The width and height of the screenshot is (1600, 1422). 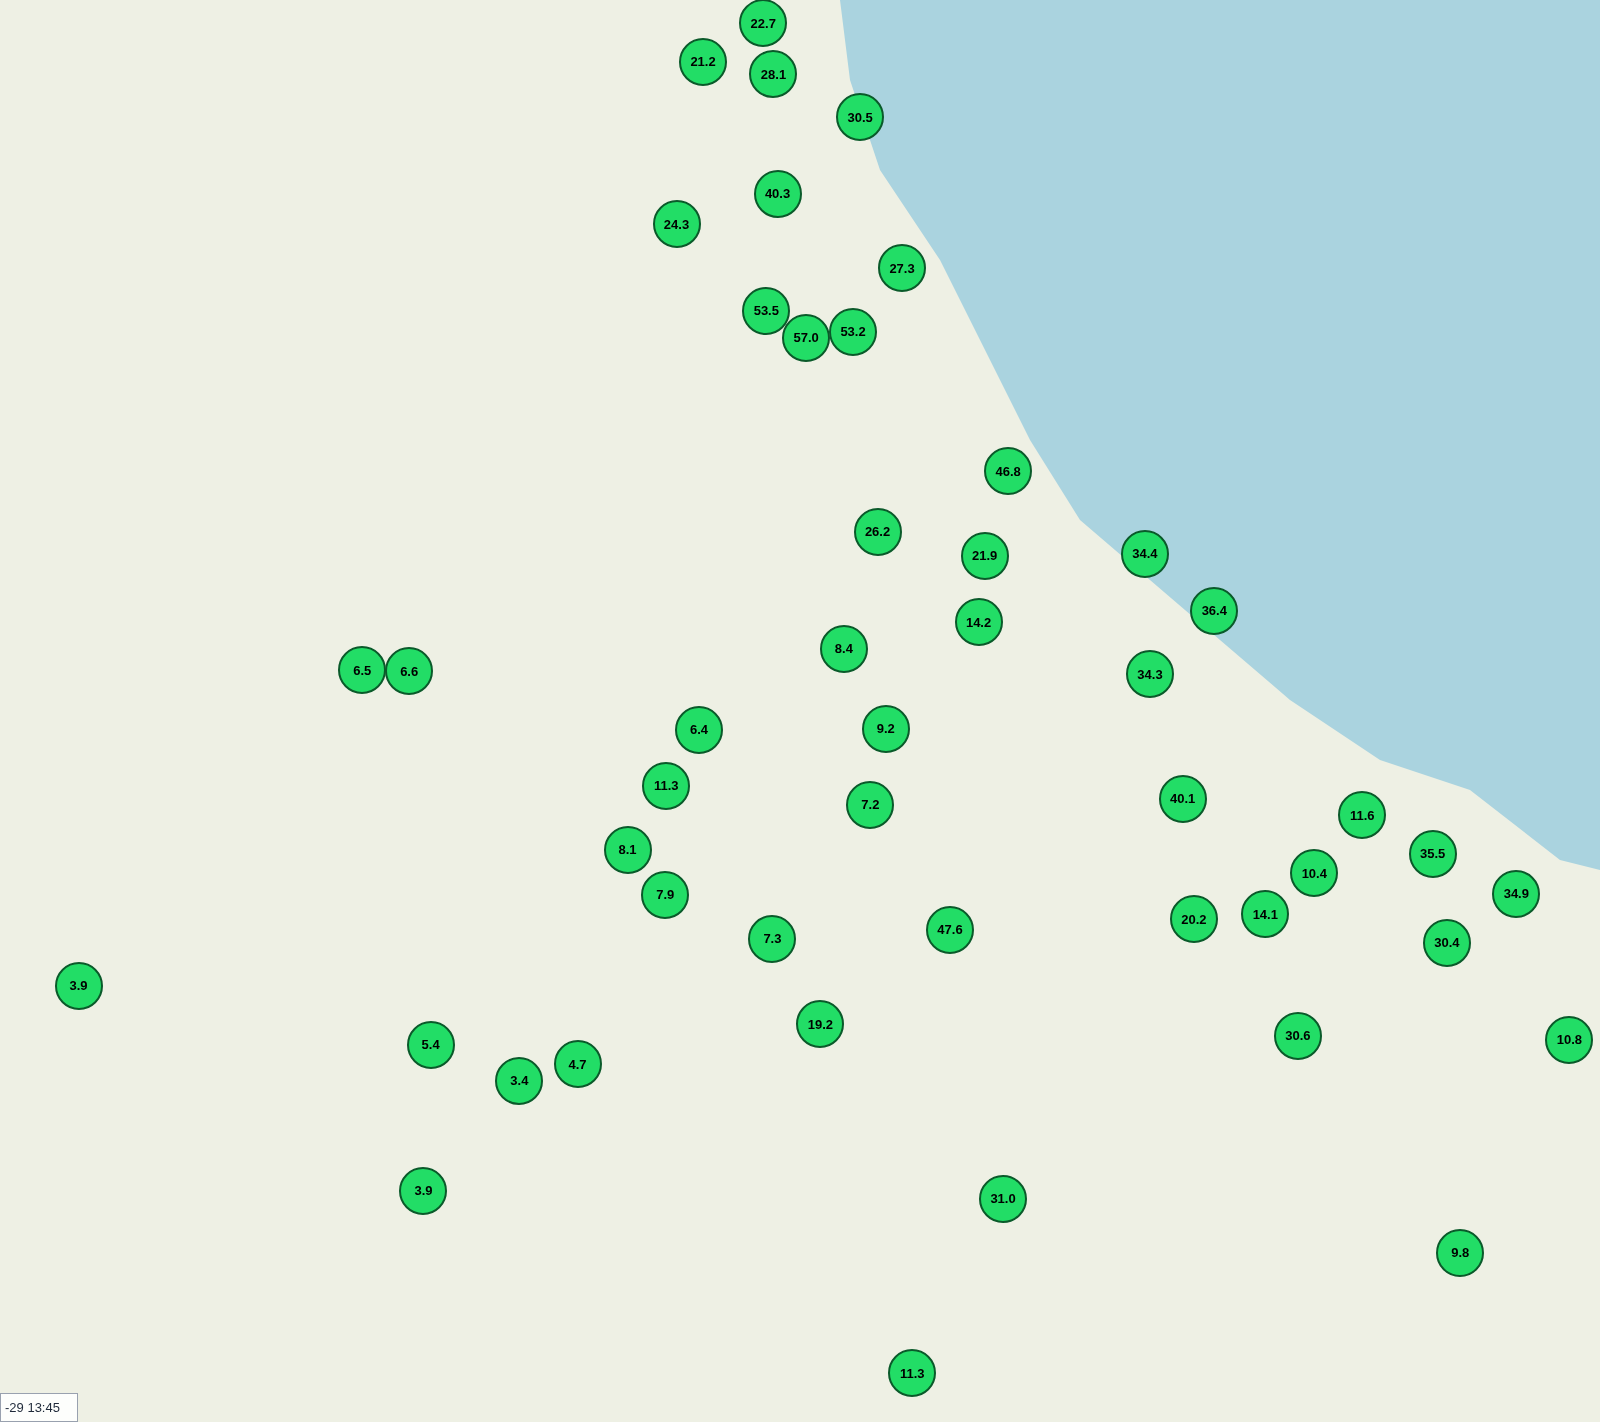 I want to click on map-marker: 14.2, so click(x=978, y=622).